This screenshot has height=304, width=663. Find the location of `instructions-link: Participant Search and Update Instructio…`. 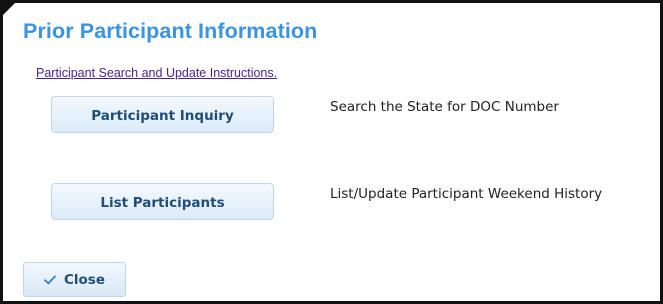

instructions-link: Participant Search and Update Instructio… is located at coordinates (156, 73).